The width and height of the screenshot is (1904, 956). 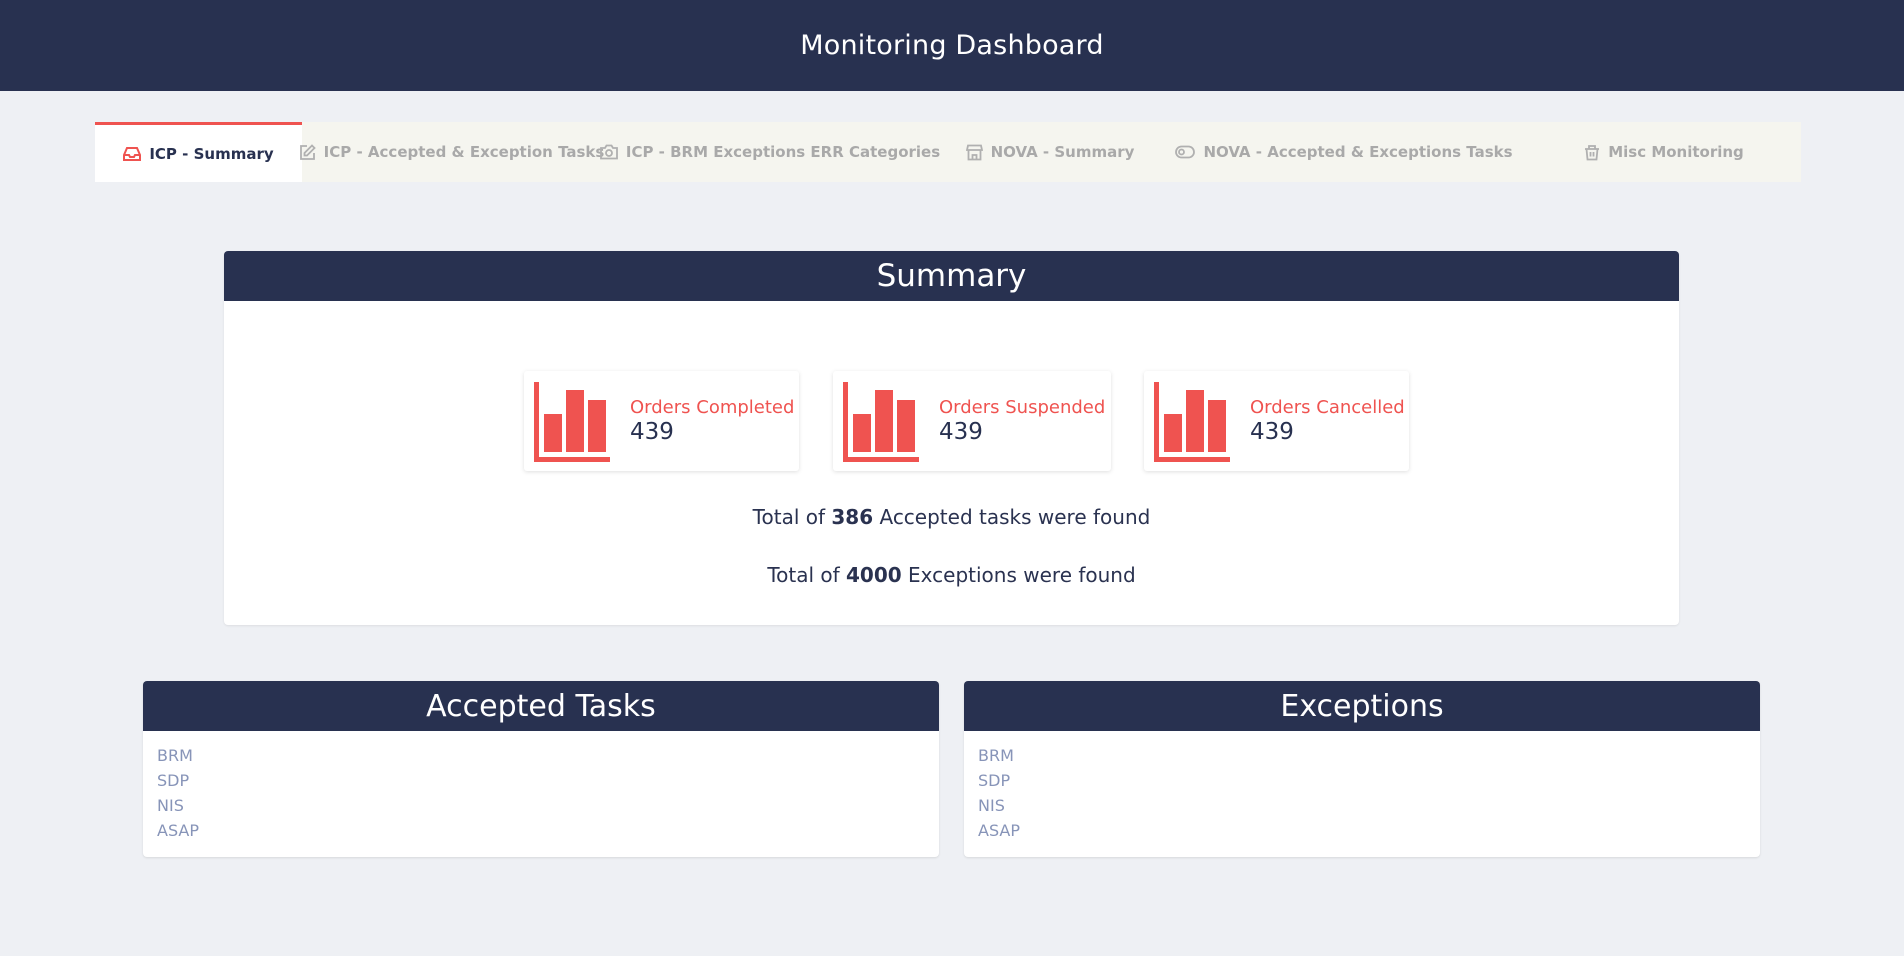 What do you see at coordinates (1358, 152) in the screenshot?
I see `tab-label: NOVA - Accepted & Exceptions Tasks` at bounding box center [1358, 152].